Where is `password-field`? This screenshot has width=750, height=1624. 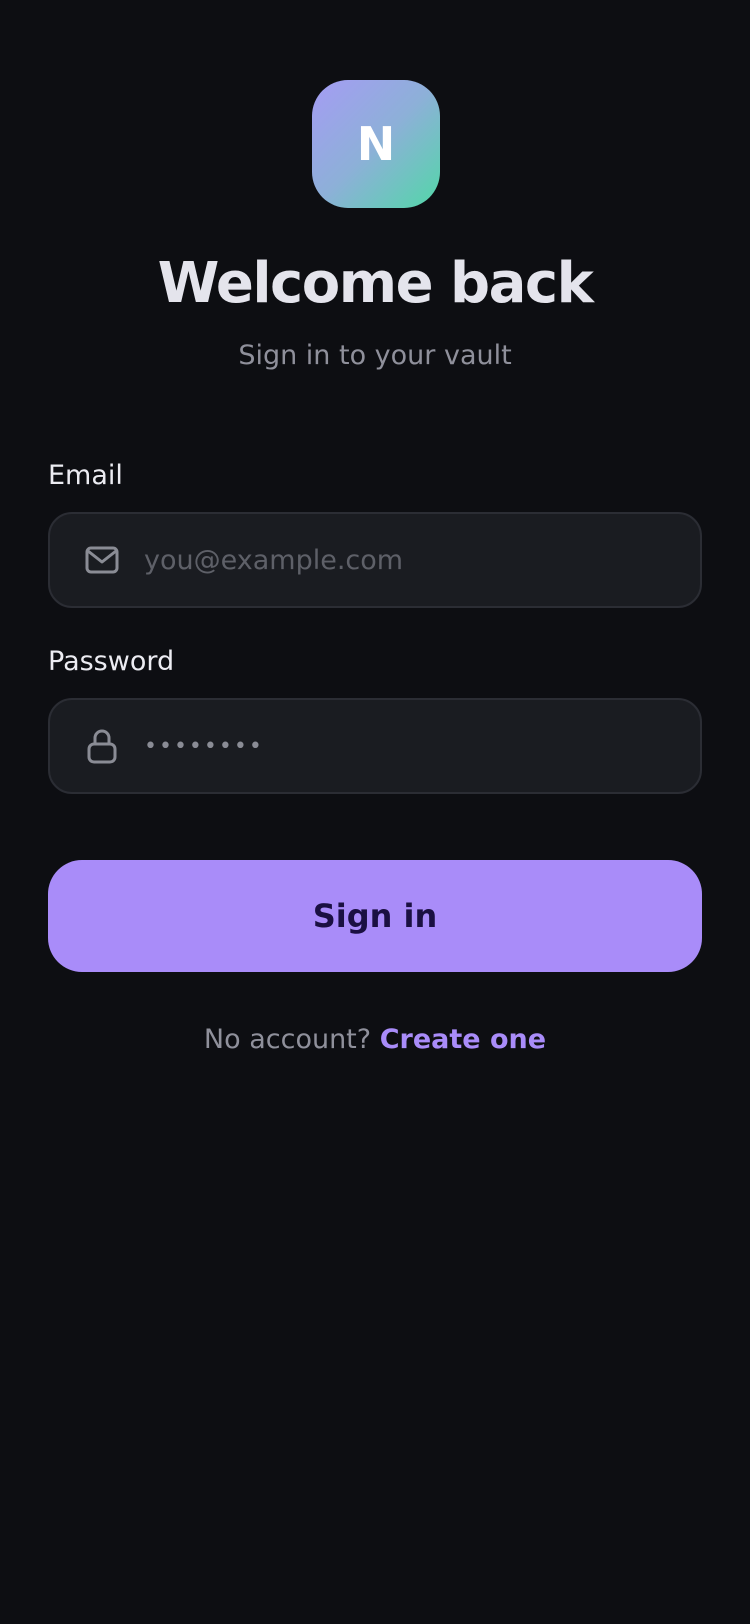
password-field is located at coordinates (375, 746).